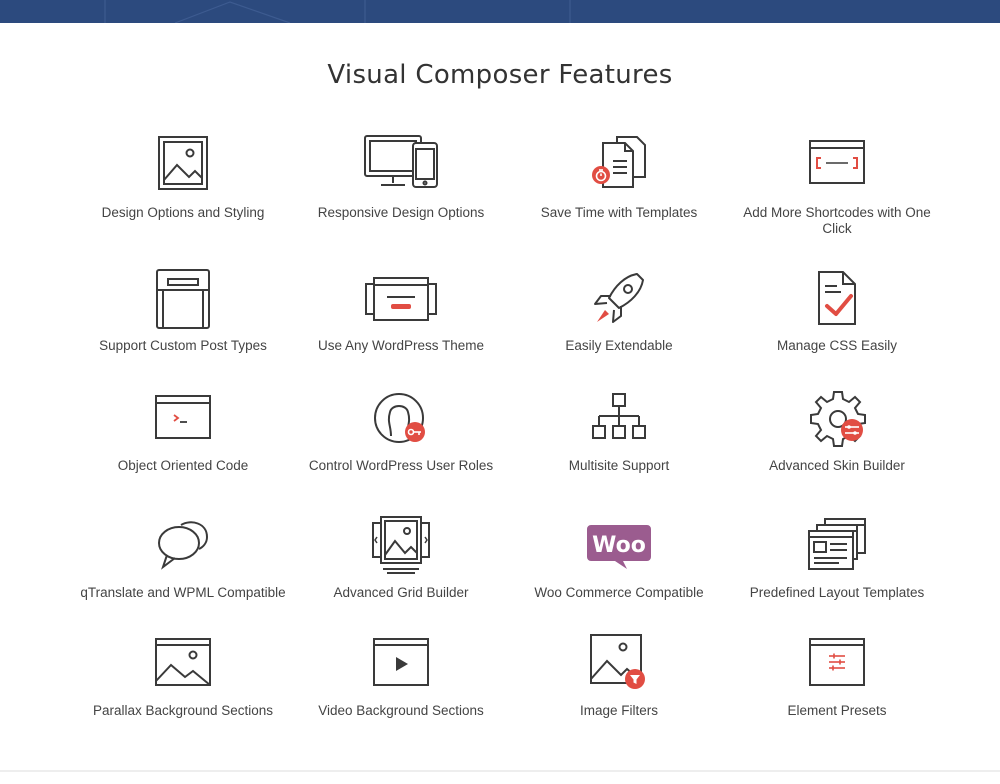 The width and height of the screenshot is (1000, 784). Describe the element at coordinates (183, 465) in the screenshot. I see `feature-label: Object Oriented Code` at that location.